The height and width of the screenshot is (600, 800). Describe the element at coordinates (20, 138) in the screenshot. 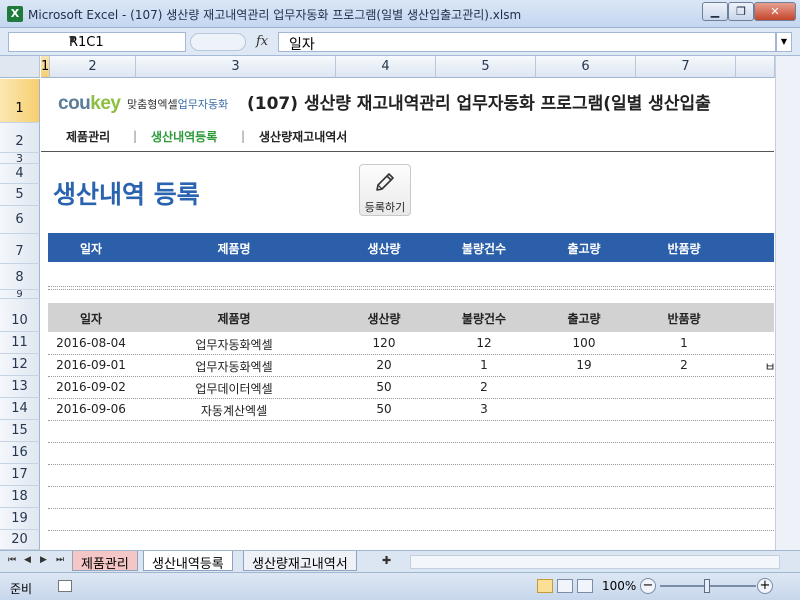

I see `row-header: 2` at that location.